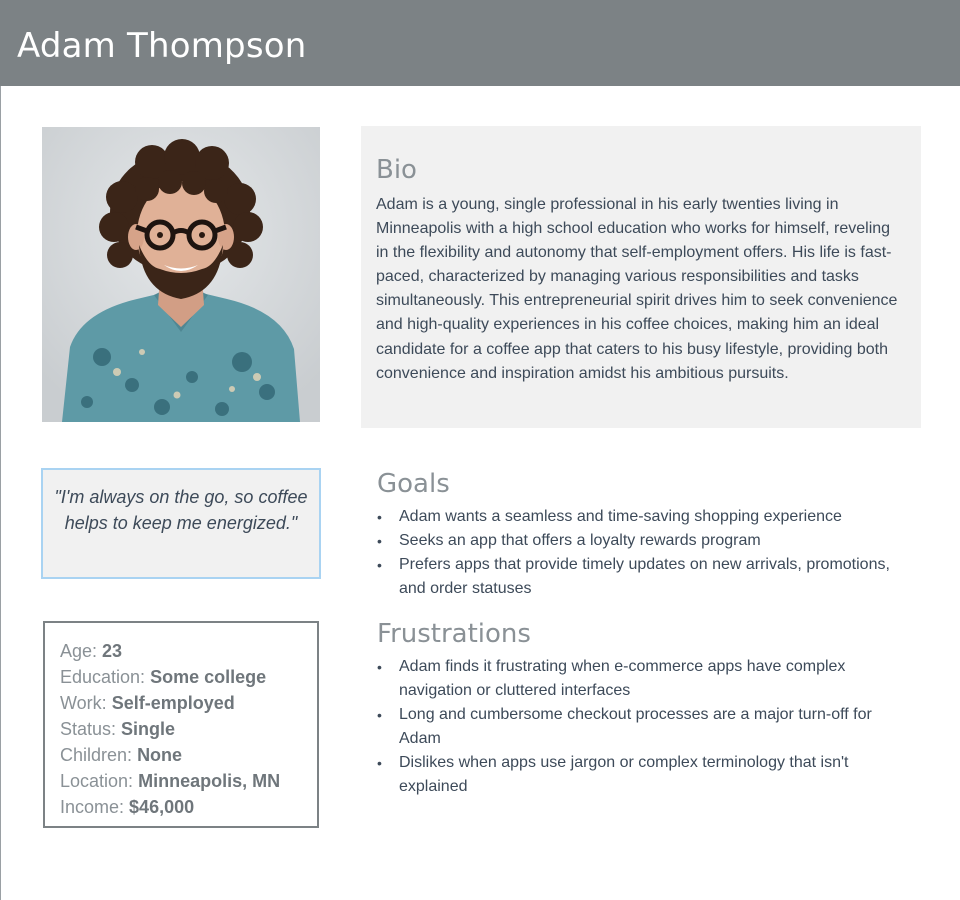 The height and width of the screenshot is (900, 960). Describe the element at coordinates (96, 755) in the screenshot. I see `fact-label: Children:` at that location.